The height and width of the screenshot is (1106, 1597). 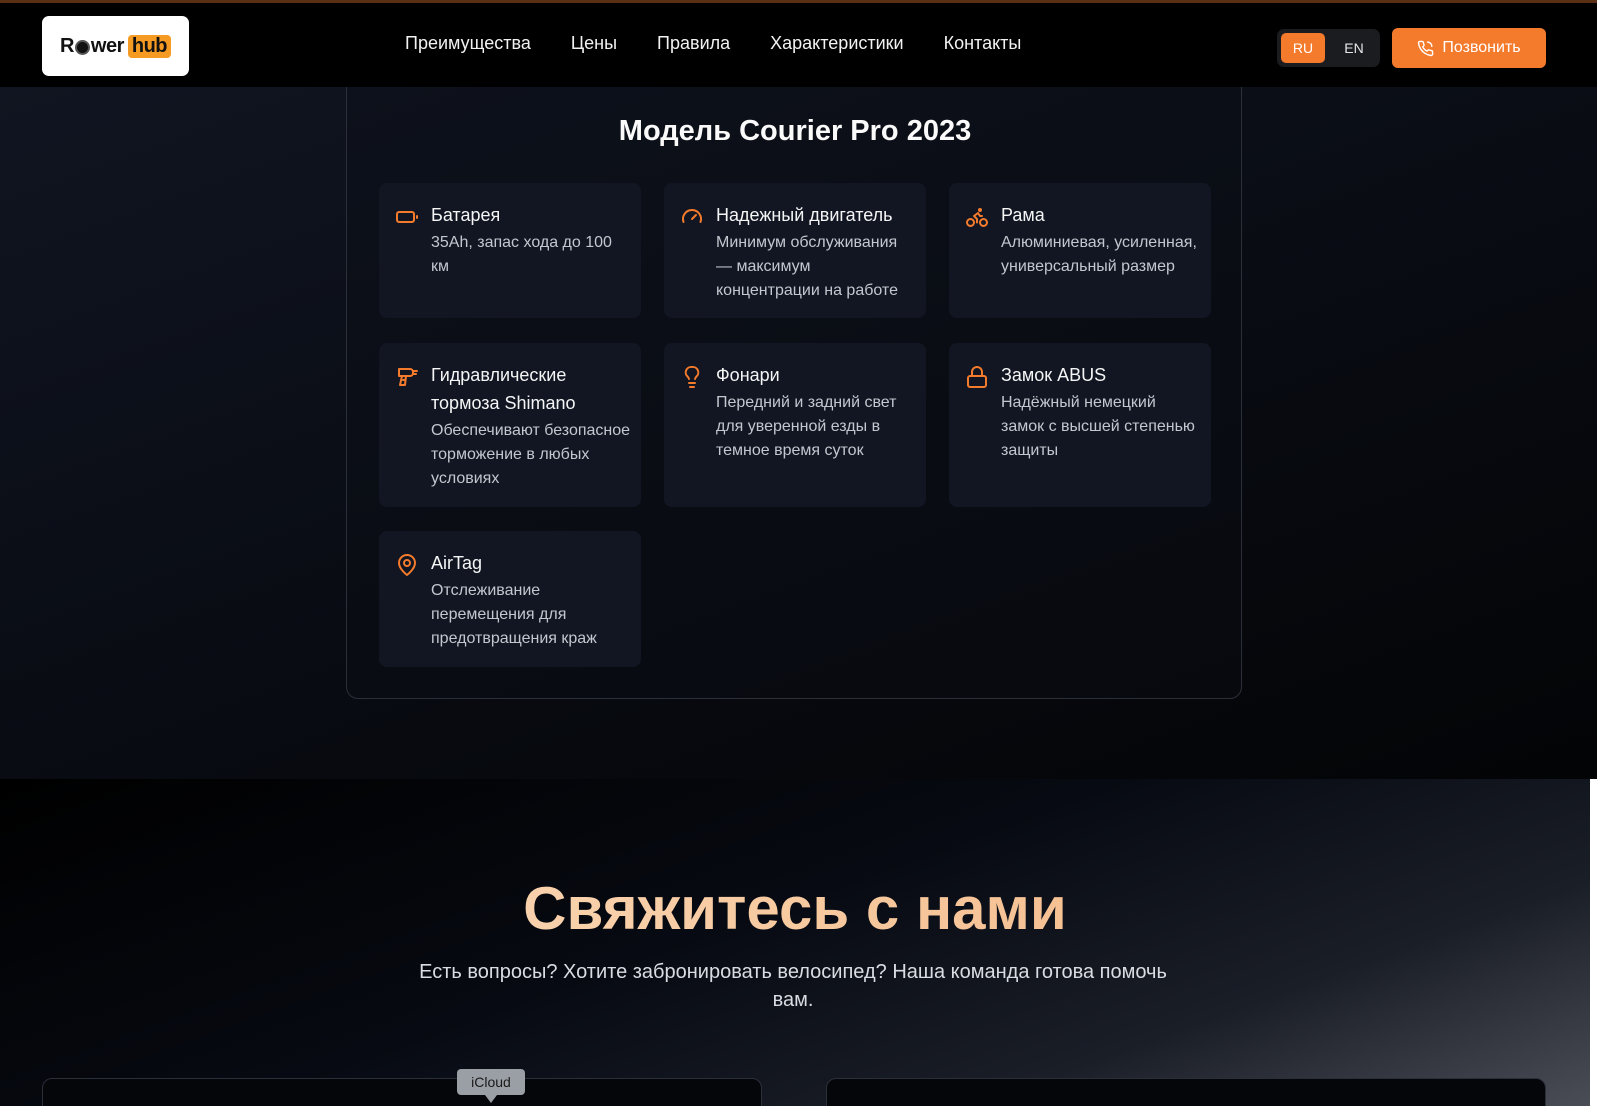 I want to click on model-title: Модель Courier Pro 2023, so click(x=795, y=131).